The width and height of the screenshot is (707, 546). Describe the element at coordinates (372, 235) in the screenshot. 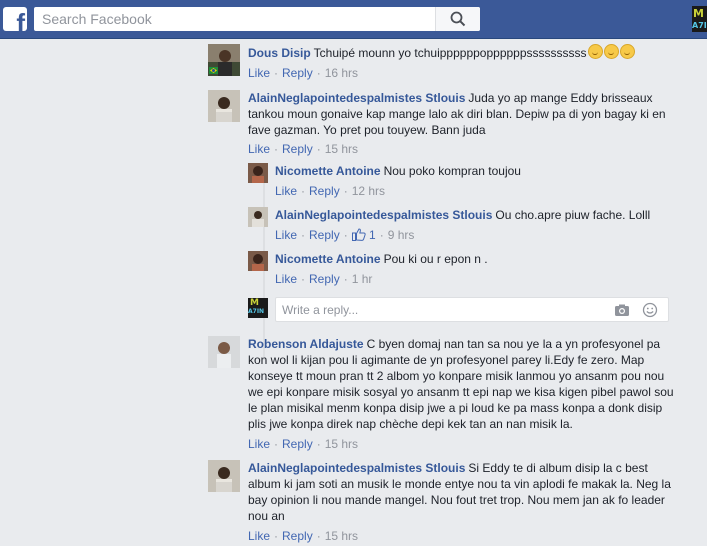

I see `like-count-value: 1` at that location.